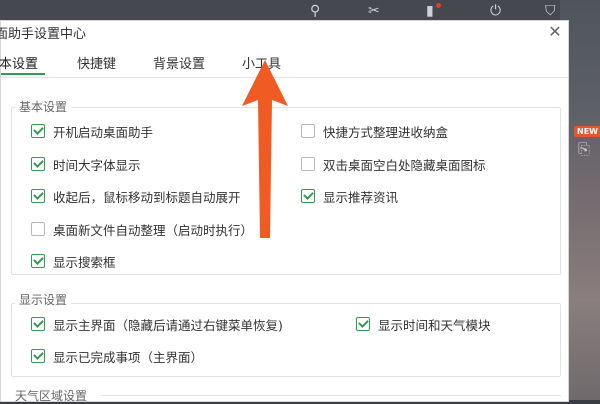  I want to click on option-label: 显示推荐资讯, so click(361, 197).